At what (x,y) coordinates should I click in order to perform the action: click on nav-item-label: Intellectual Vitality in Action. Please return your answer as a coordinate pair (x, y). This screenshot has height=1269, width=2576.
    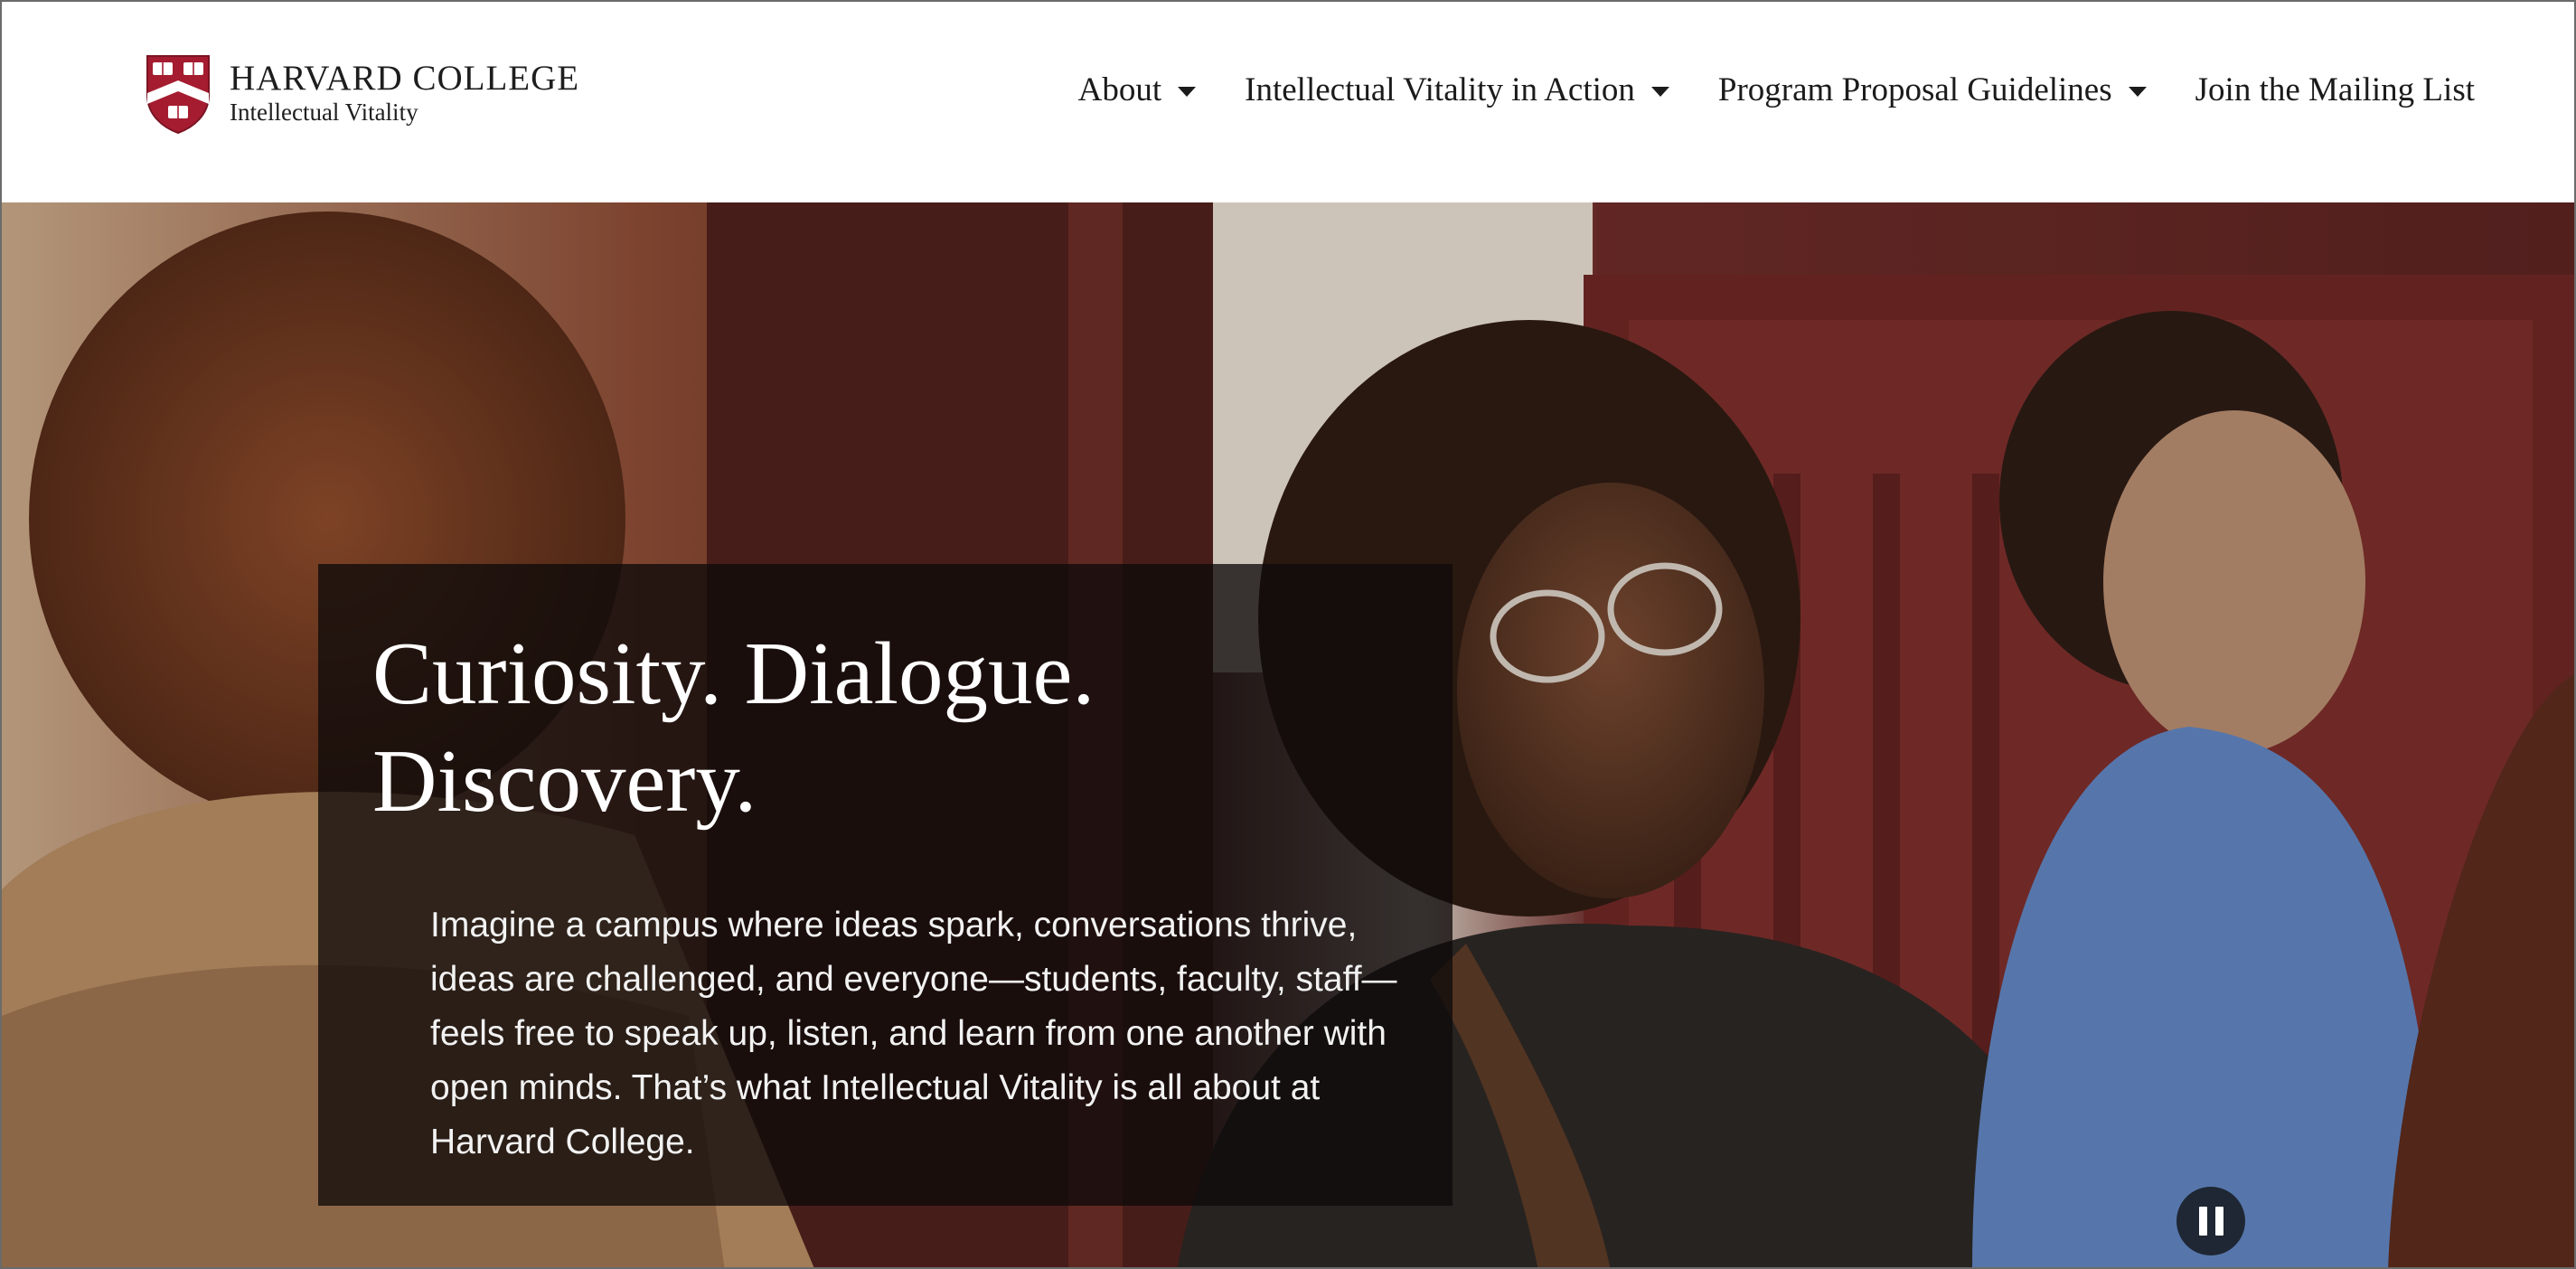
    Looking at the image, I should click on (1440, 89).